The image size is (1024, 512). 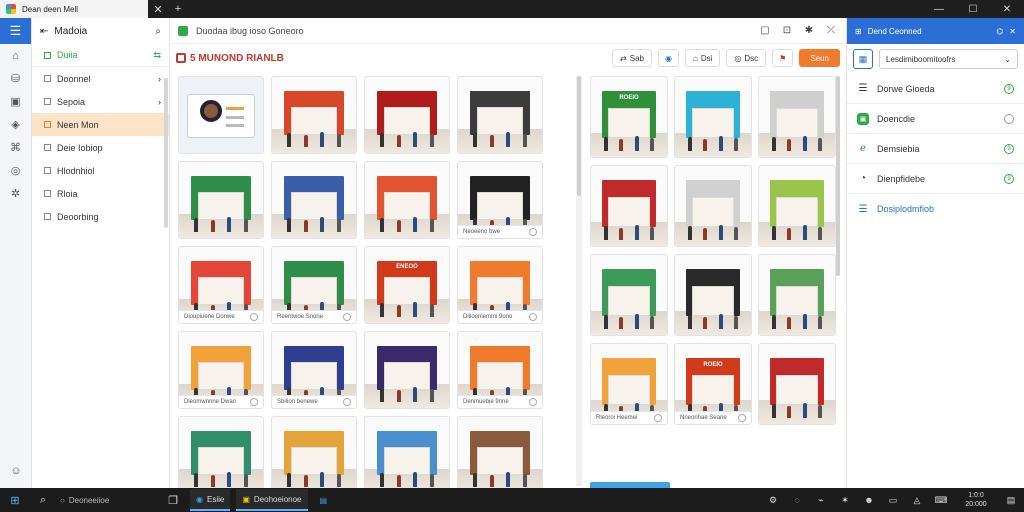 I want to click on window-icon: ▢, so click(x=765, y=31).